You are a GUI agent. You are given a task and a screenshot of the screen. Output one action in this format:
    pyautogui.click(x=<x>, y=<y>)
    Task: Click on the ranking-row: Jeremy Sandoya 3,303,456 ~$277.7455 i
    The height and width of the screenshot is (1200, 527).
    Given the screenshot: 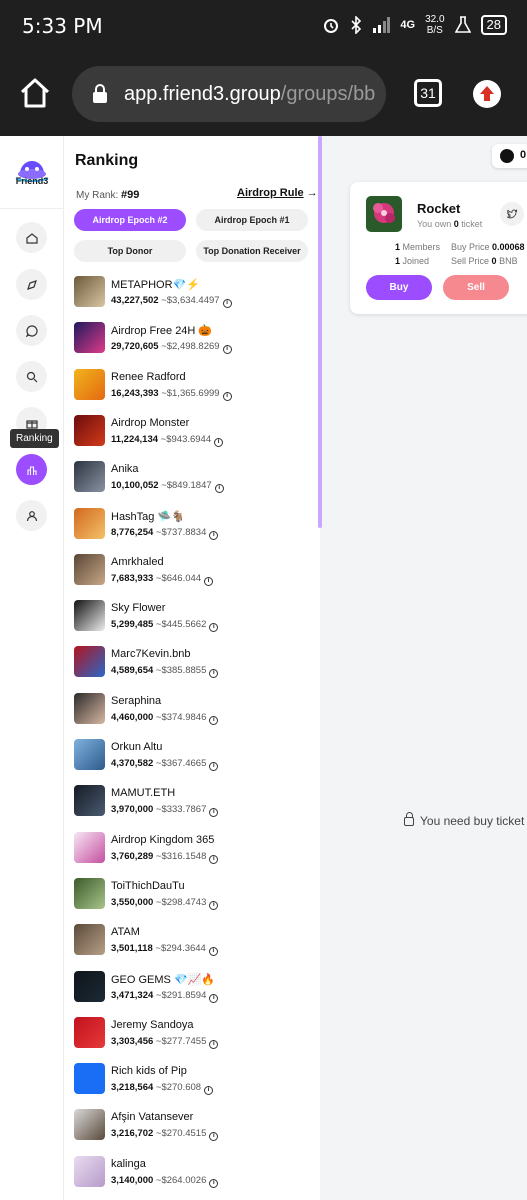 What is the action you would take?
    pyautogui.click(x=194, y=1036)
    